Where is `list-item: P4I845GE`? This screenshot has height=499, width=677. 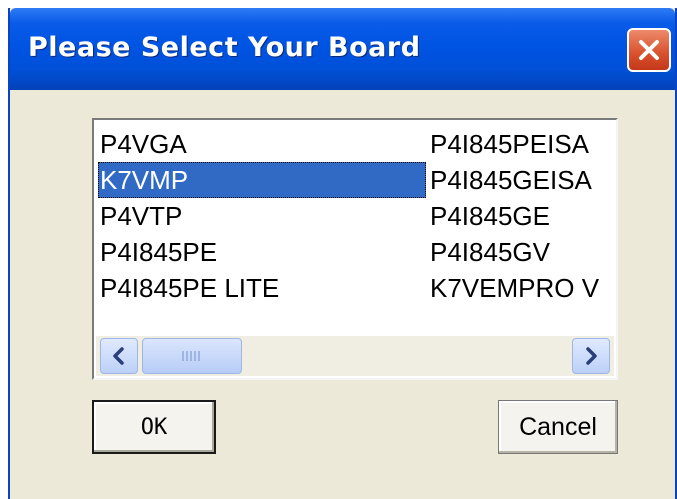 list-item: P4I845GE is located at coordinates (521, 216).